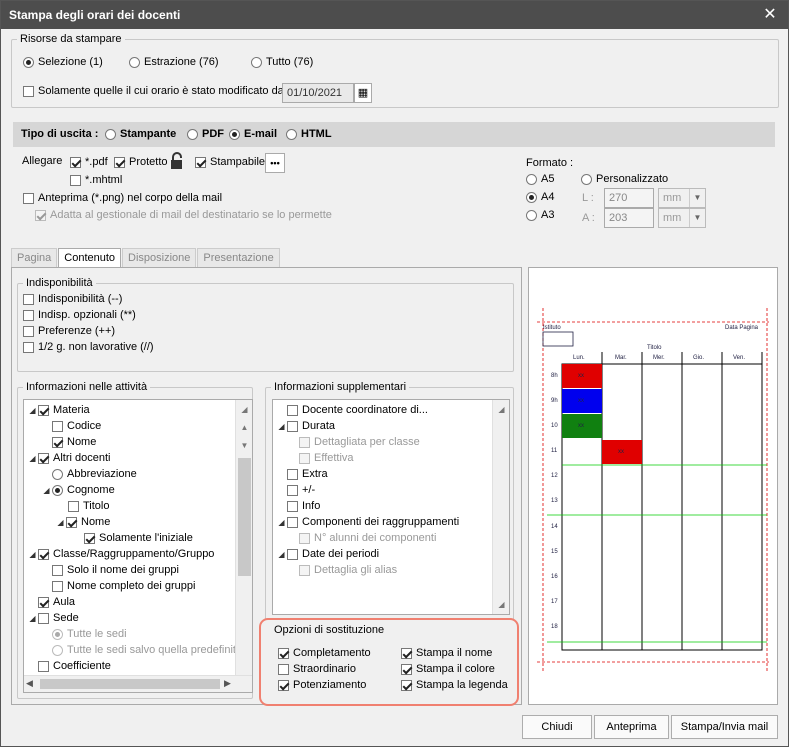 This screenshot has width=789, height=747. I want to click on width-unit-select: mm ▼, so click(682, 198).